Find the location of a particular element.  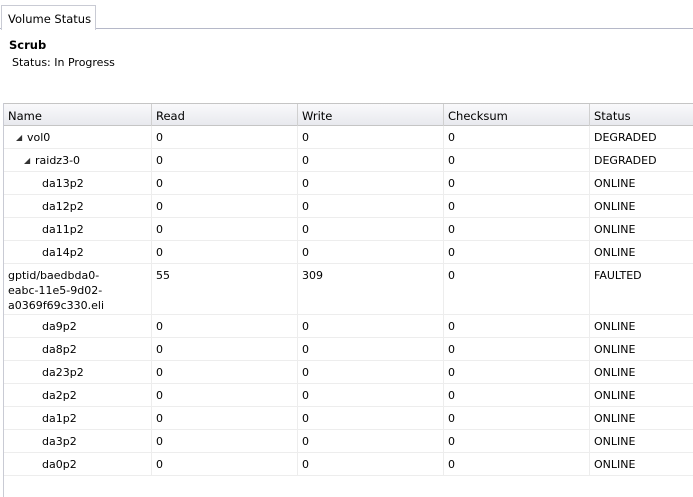

tab-bar: Volume Status is located at coordinates (346, 15).